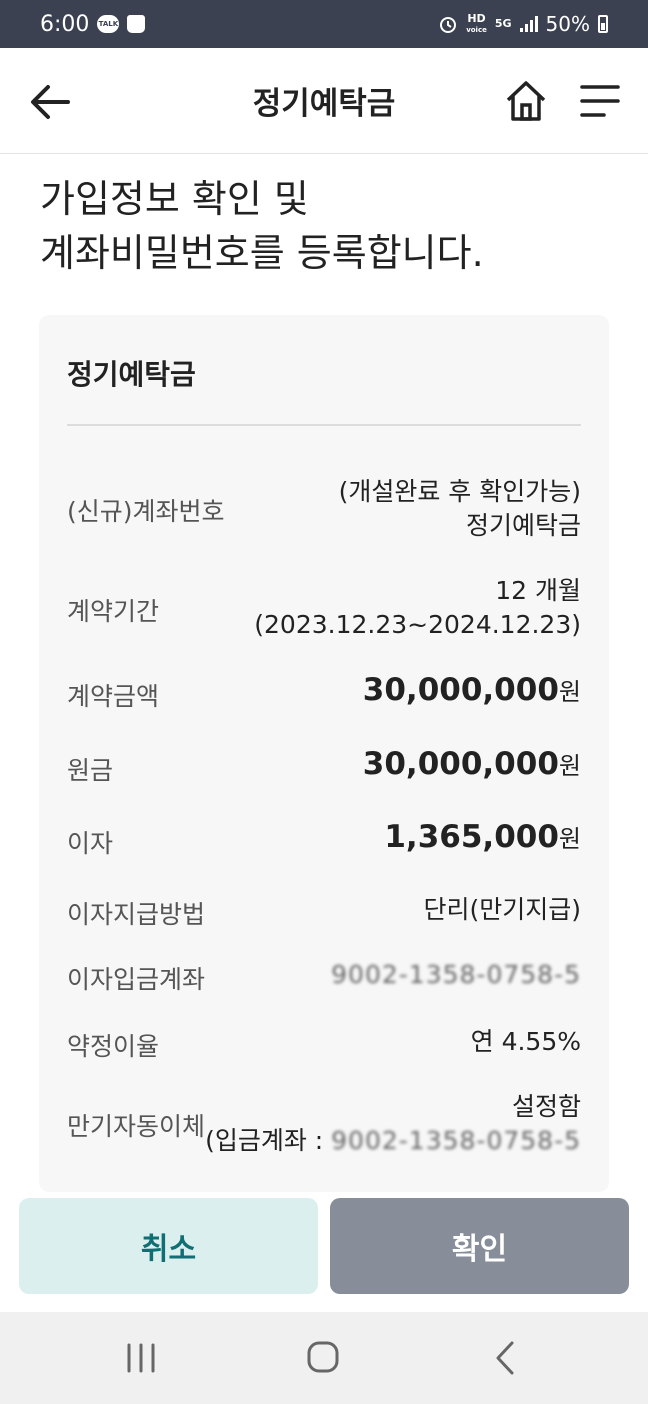 The height and width of the screenshot is (1404, 648). I want to click on row-label: 만기자동이체, so click(136, 1126).